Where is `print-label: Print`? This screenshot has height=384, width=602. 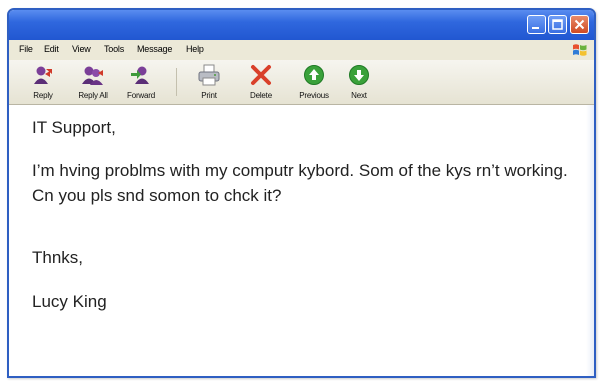 print-label: Print is located at coordinates (209, 95).